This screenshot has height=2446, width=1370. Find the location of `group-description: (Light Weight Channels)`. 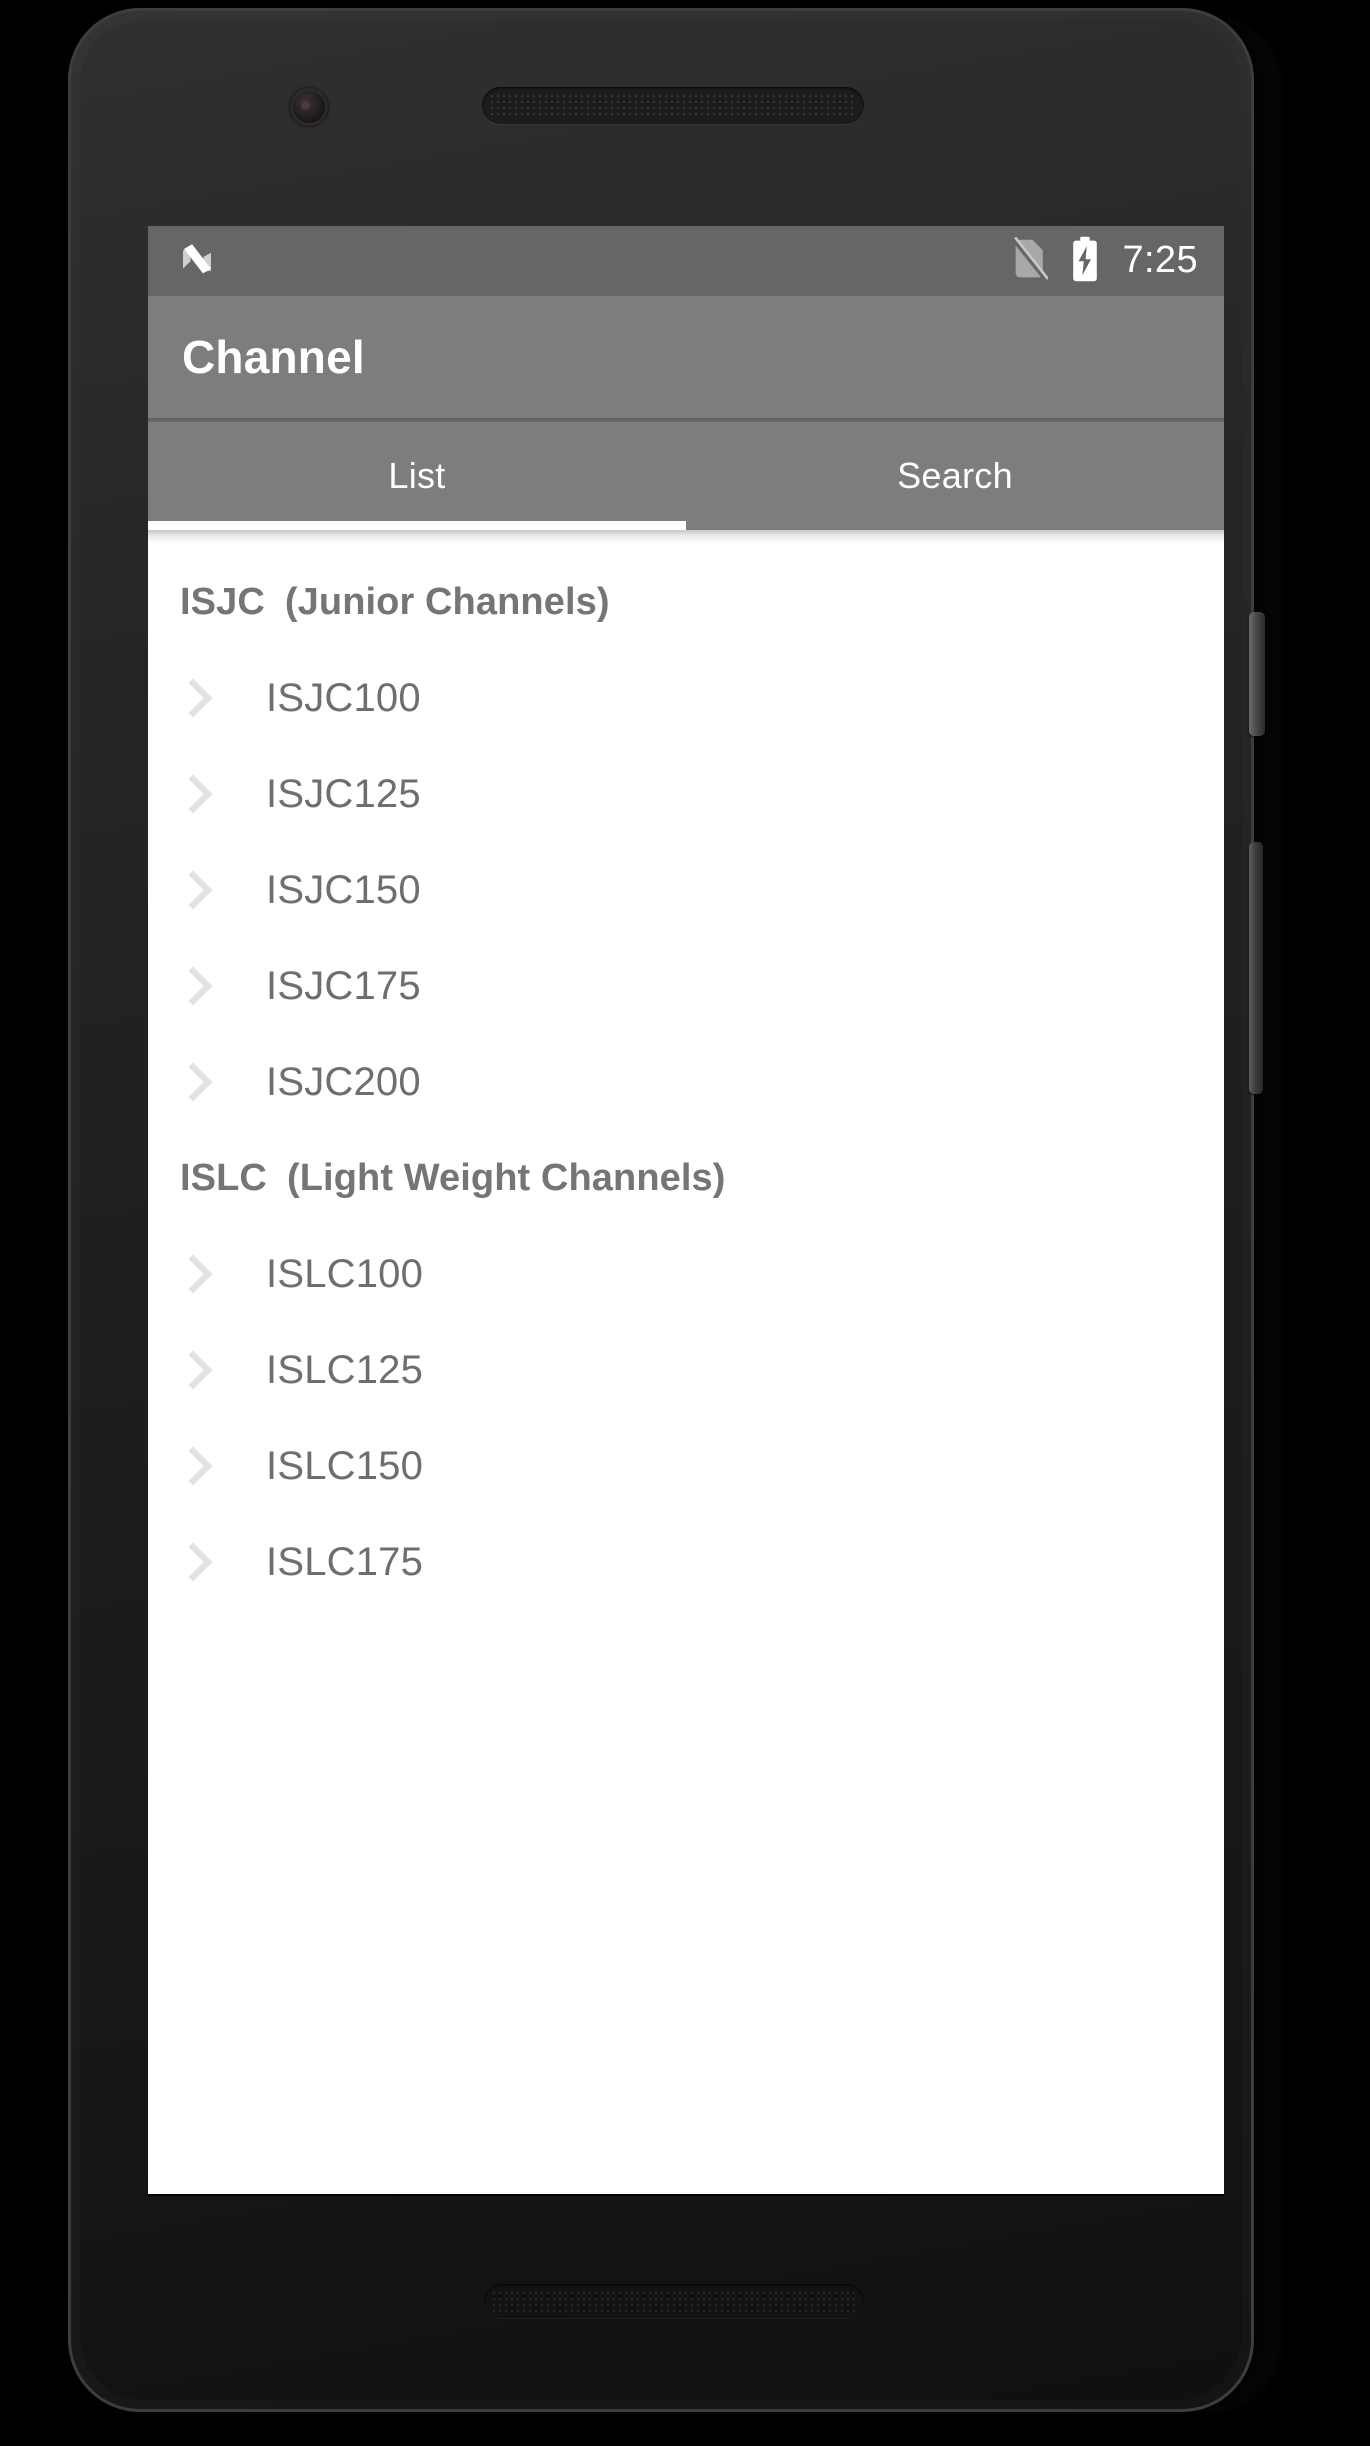

group-description: (Light Weight Channels) is located at coordinates (506, 1177).